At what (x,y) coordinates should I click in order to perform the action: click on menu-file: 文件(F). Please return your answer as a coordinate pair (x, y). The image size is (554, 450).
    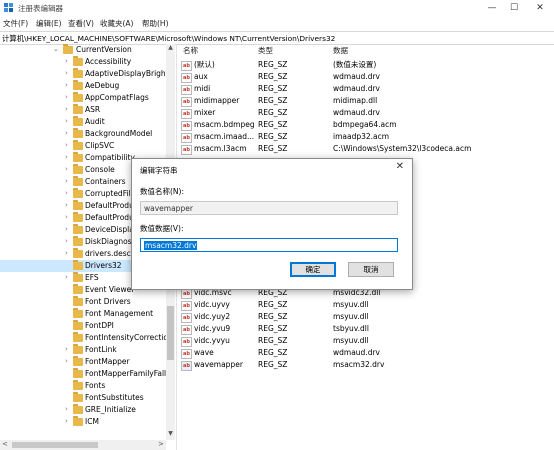
    Looking at the image, I should click on (15, 23).